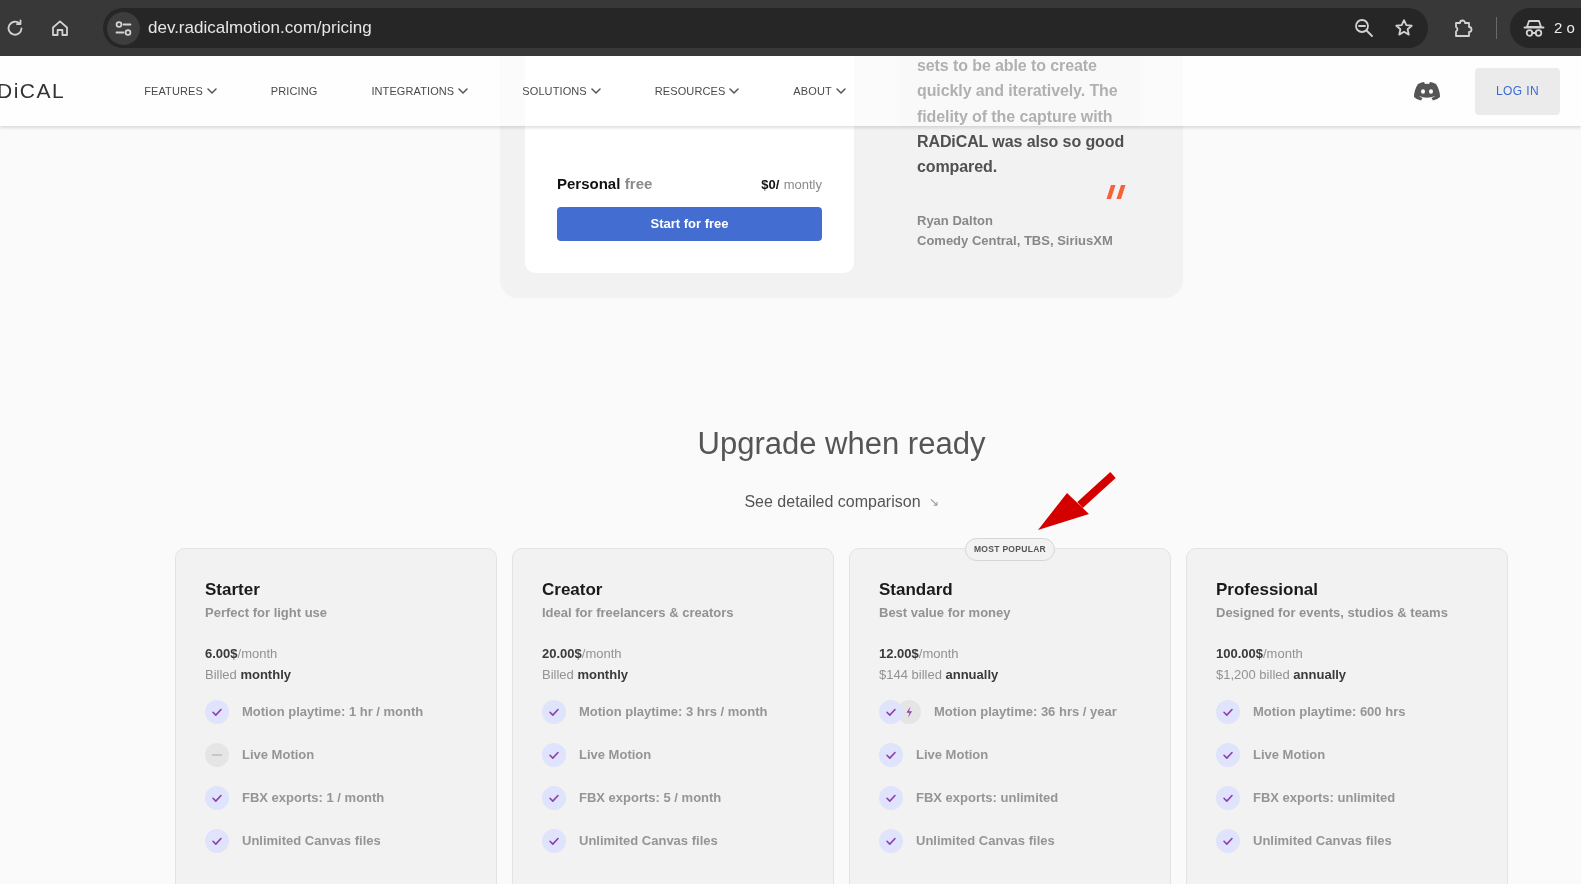 Image resolution: width=1581 pixels, height=884 pixels. What do you see at coordinates (689, 224) in the screenshot?
I see `start-free-button: Start for free` at bounding box center [689, 224].